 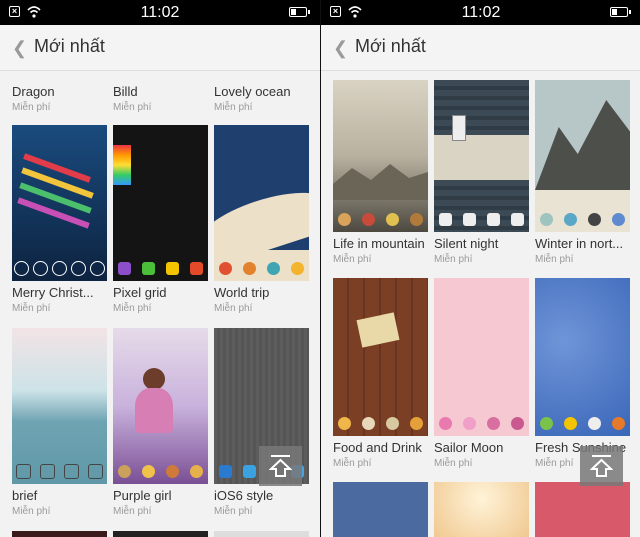 I want to click on theme-name: World trip, so click(x=242, y=292).